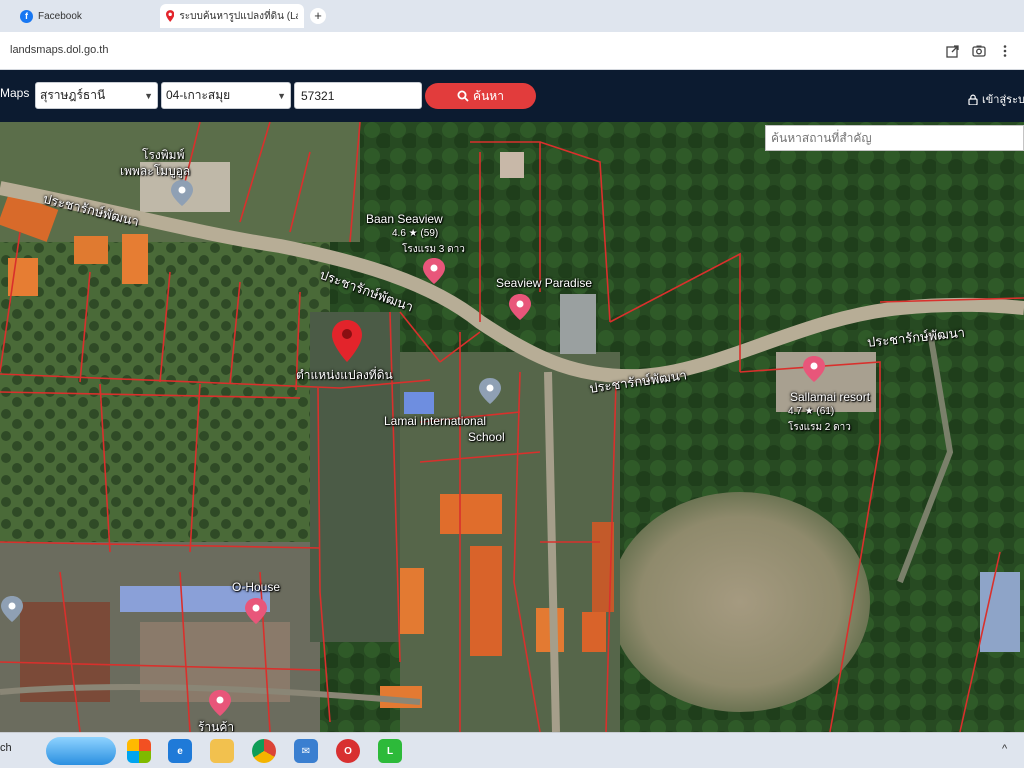  I want to click on taskbar-search: ch, so click(6, 748).